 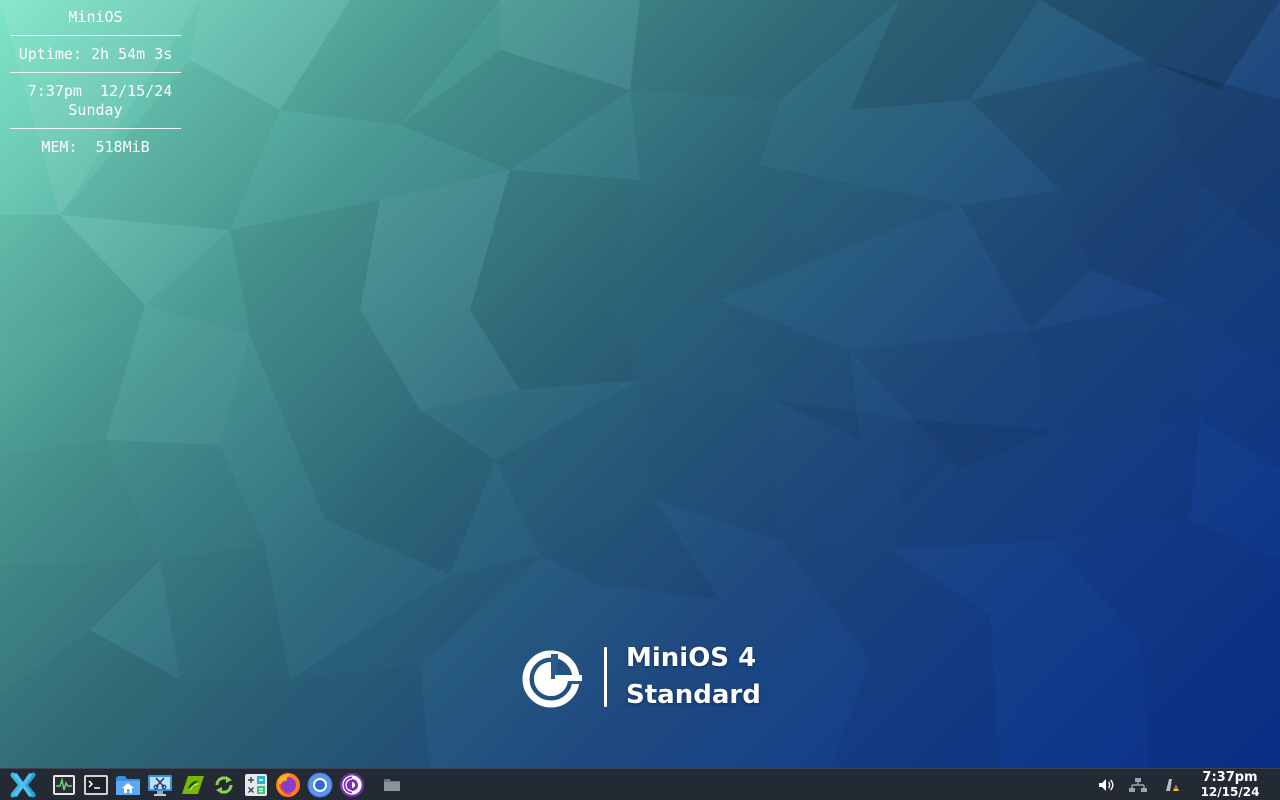 What do you see at coordinates (95, 17) in the screenshot?
I see `sysinfo-title: MiniOS` at bounding box center [95, 17].